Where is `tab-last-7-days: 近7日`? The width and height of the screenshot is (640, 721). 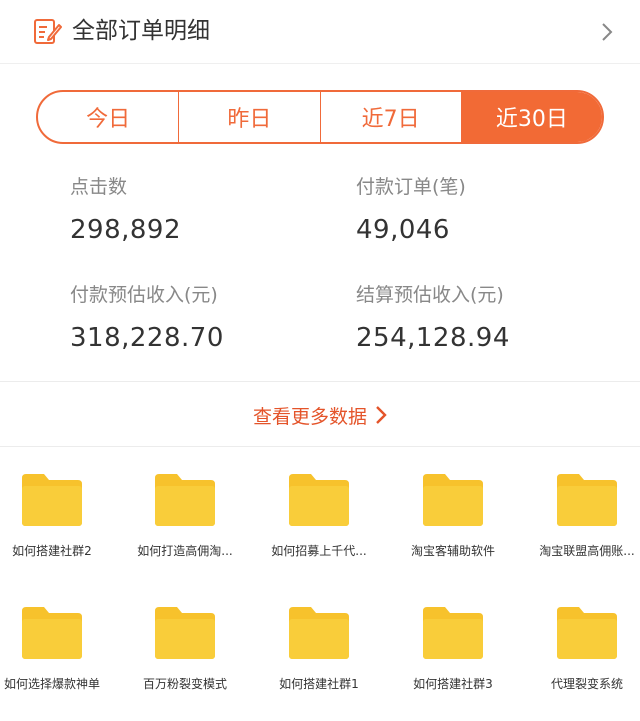
tab-last-7-days: 近7日 is located at coordinates (391, 117).